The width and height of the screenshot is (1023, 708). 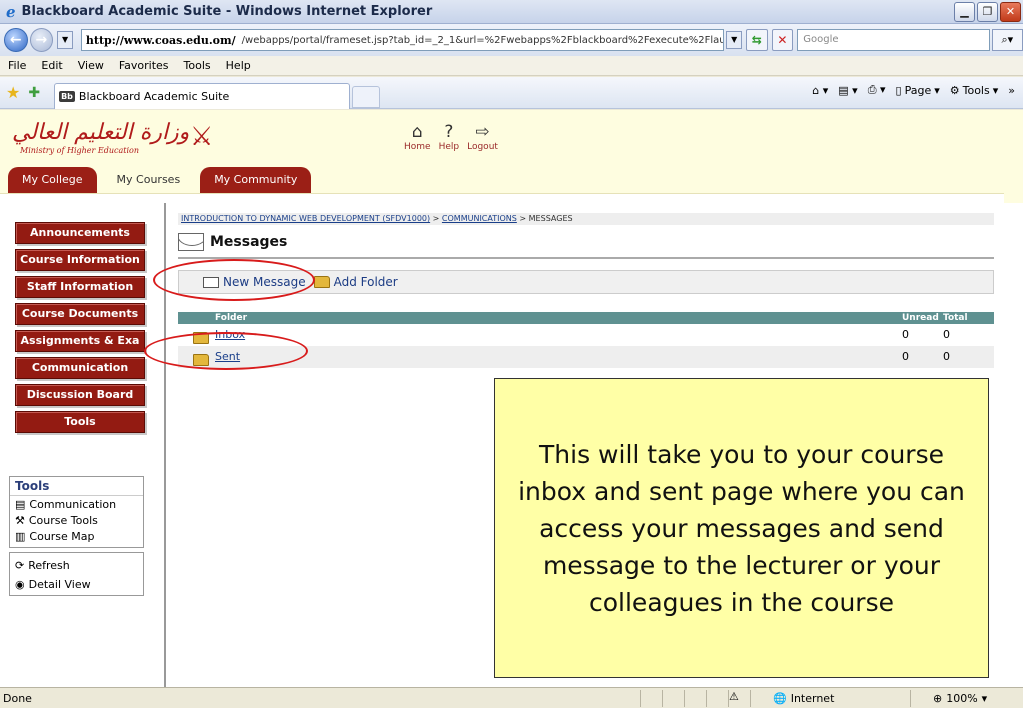 I want to click on menu-tools: Tools, so click(x=197, y=65).